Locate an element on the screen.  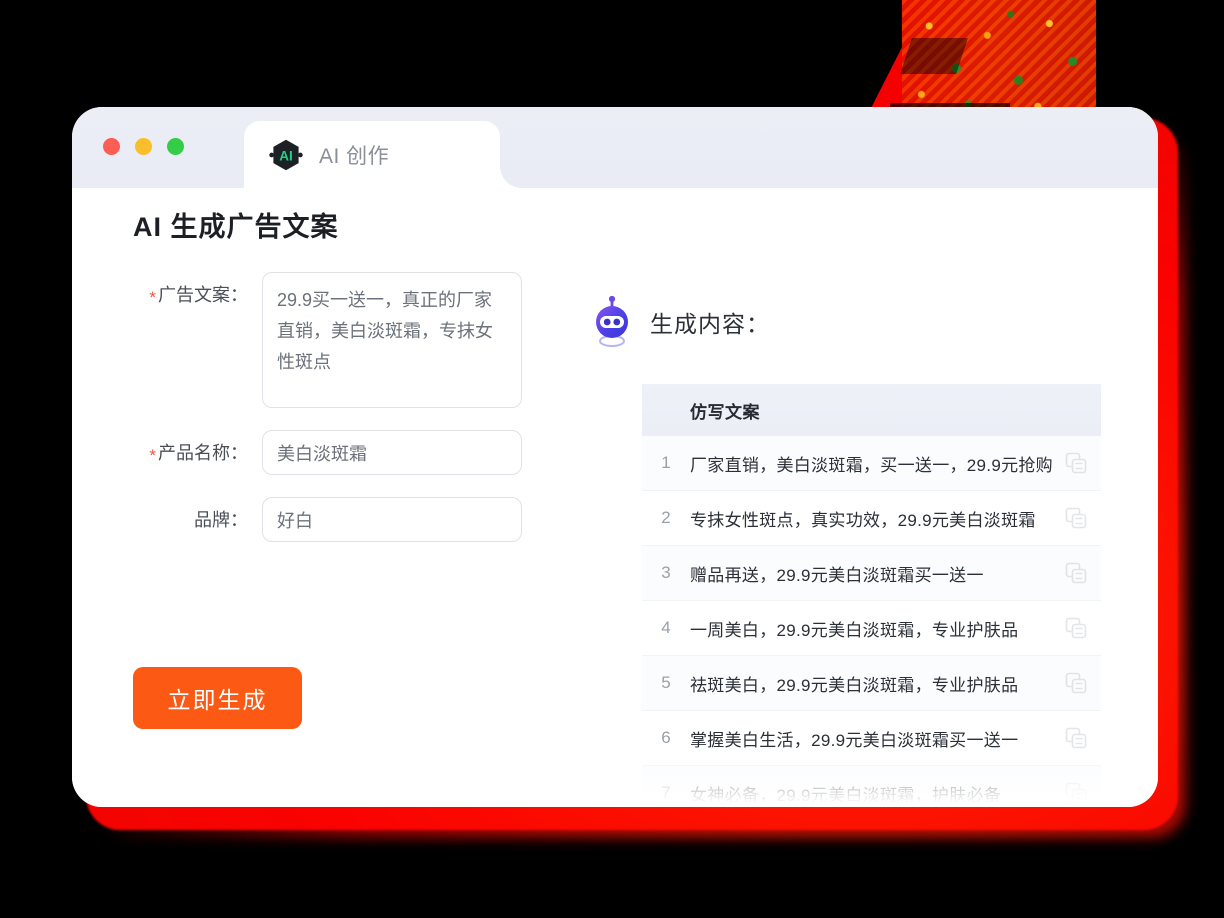
red-textured-corner-graphic is located at coordinates (981, 59).